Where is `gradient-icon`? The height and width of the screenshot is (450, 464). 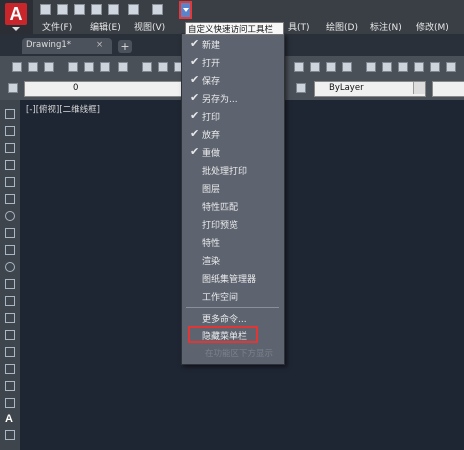 gradient-icon is located at coordinates (10, 369).